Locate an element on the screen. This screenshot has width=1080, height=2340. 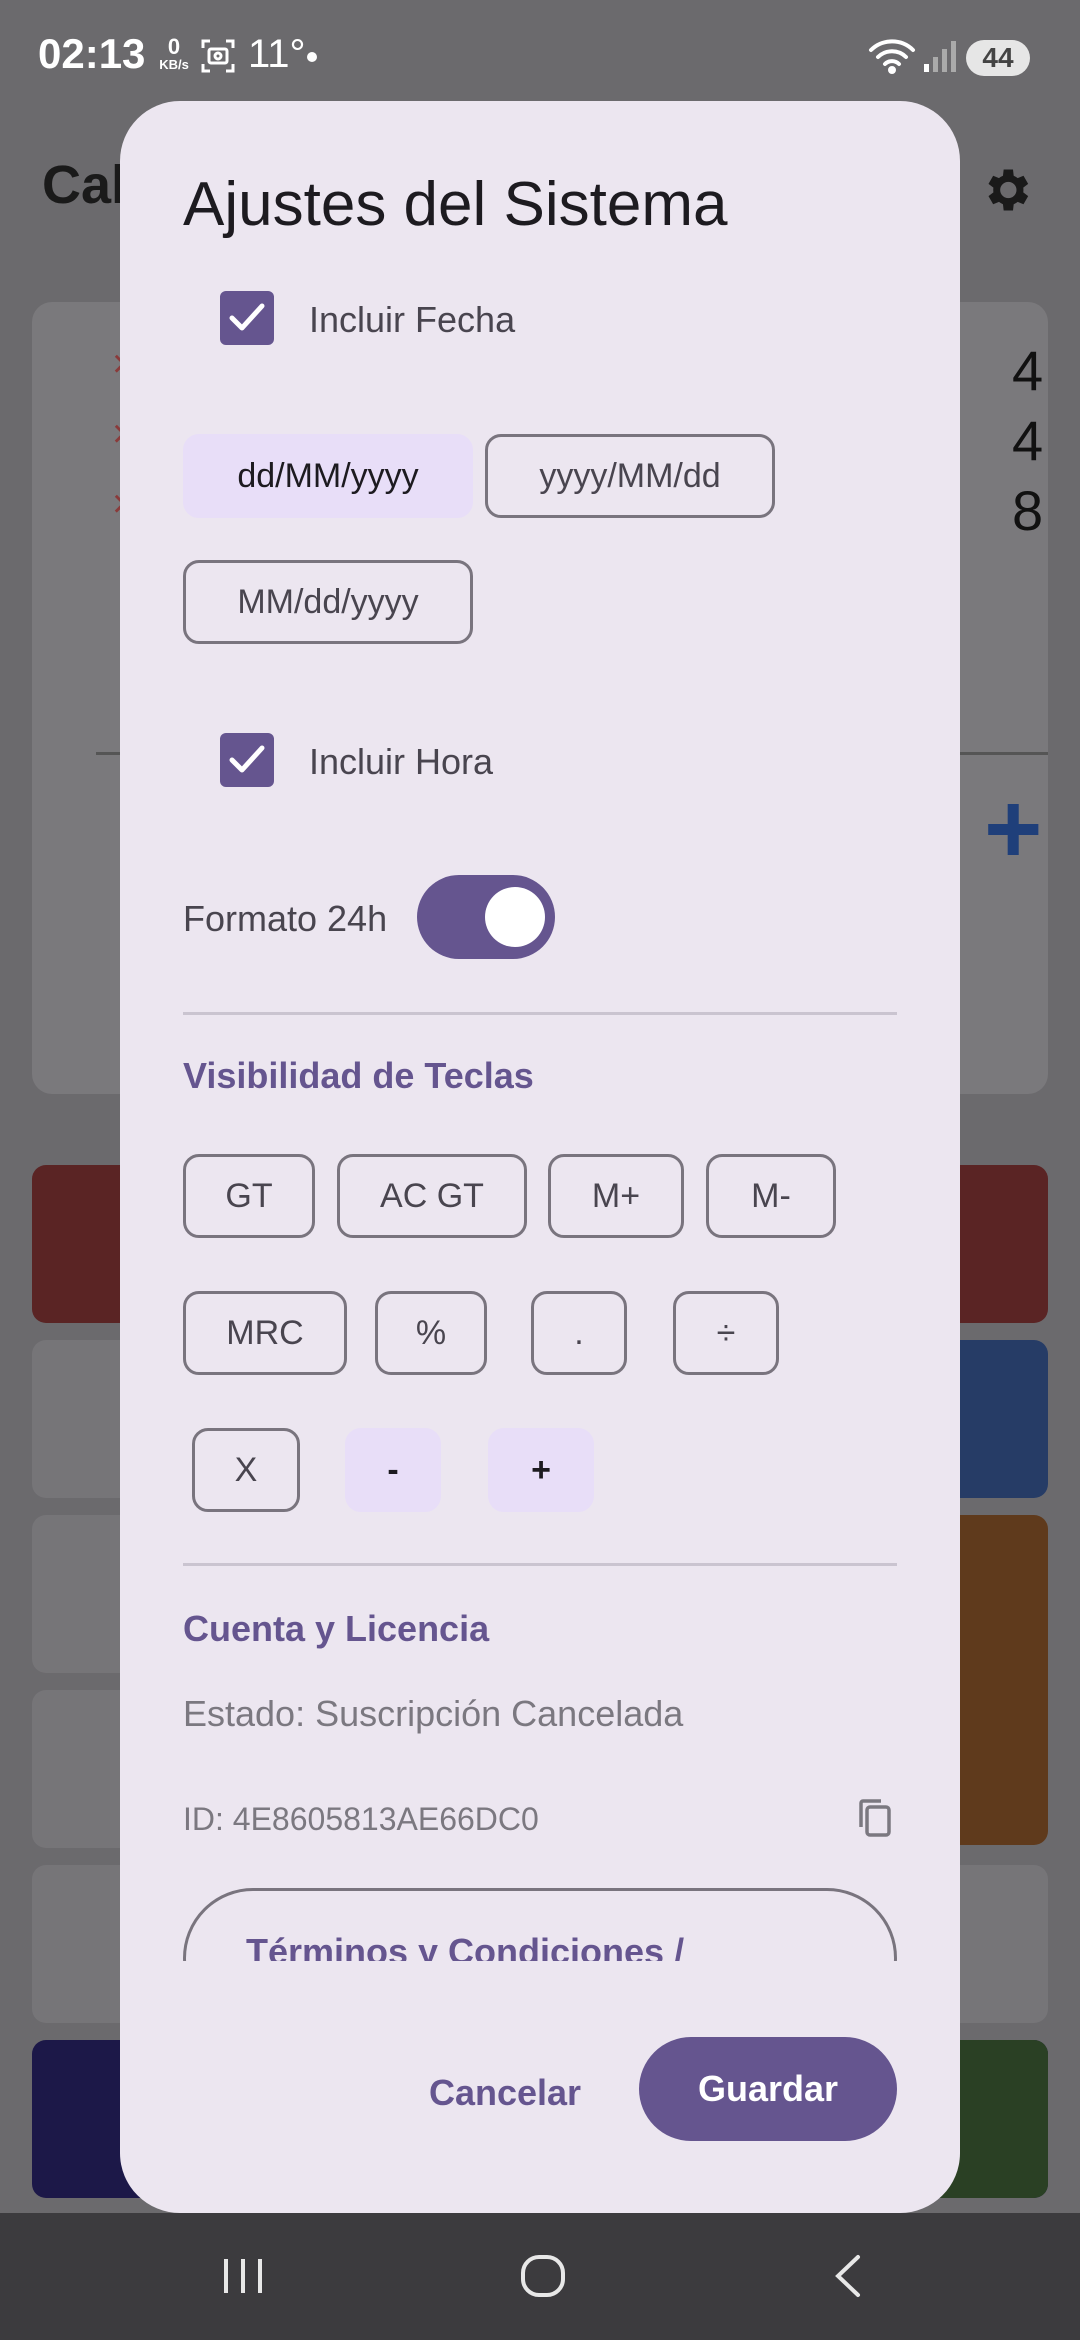
key-toggle-gt: GT is located at coordinates (249, 1196).